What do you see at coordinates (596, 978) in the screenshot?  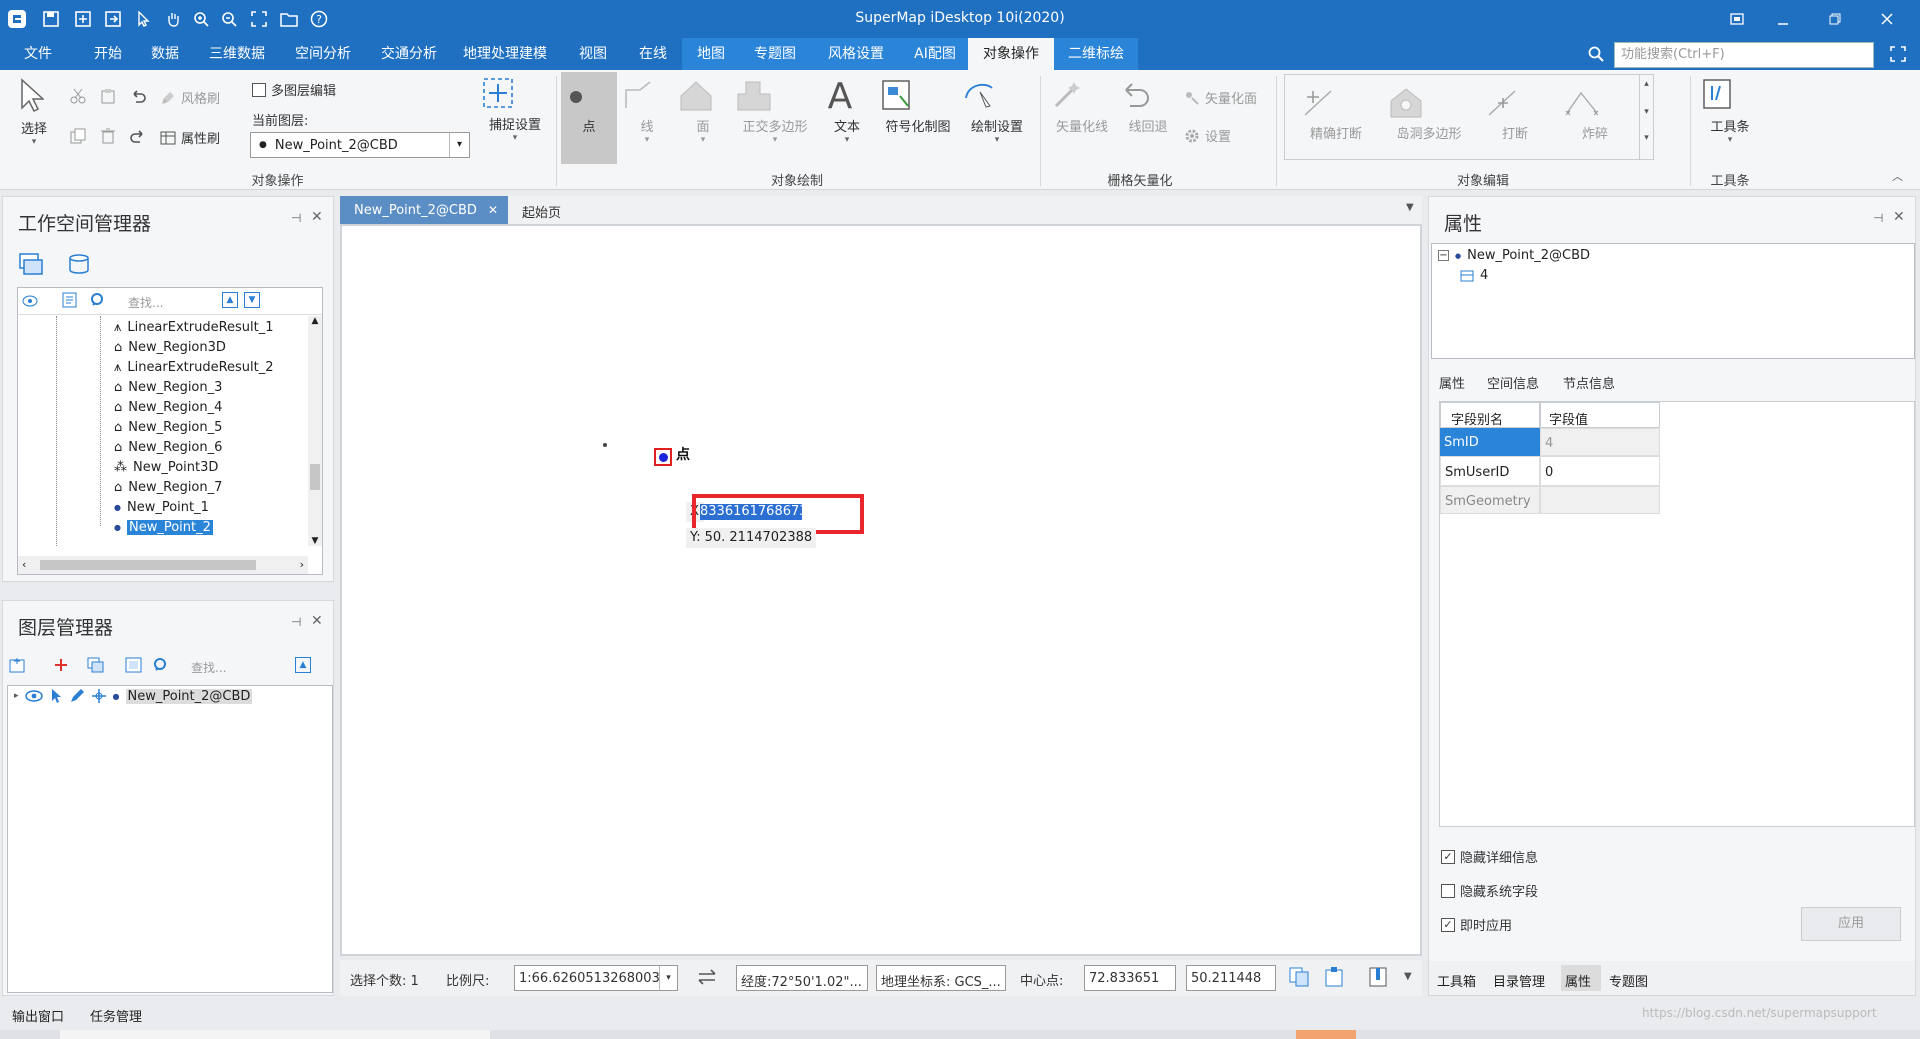 I see `scale-input: 1:66.6260513268003 ▾` at bounding box center [596, 978].